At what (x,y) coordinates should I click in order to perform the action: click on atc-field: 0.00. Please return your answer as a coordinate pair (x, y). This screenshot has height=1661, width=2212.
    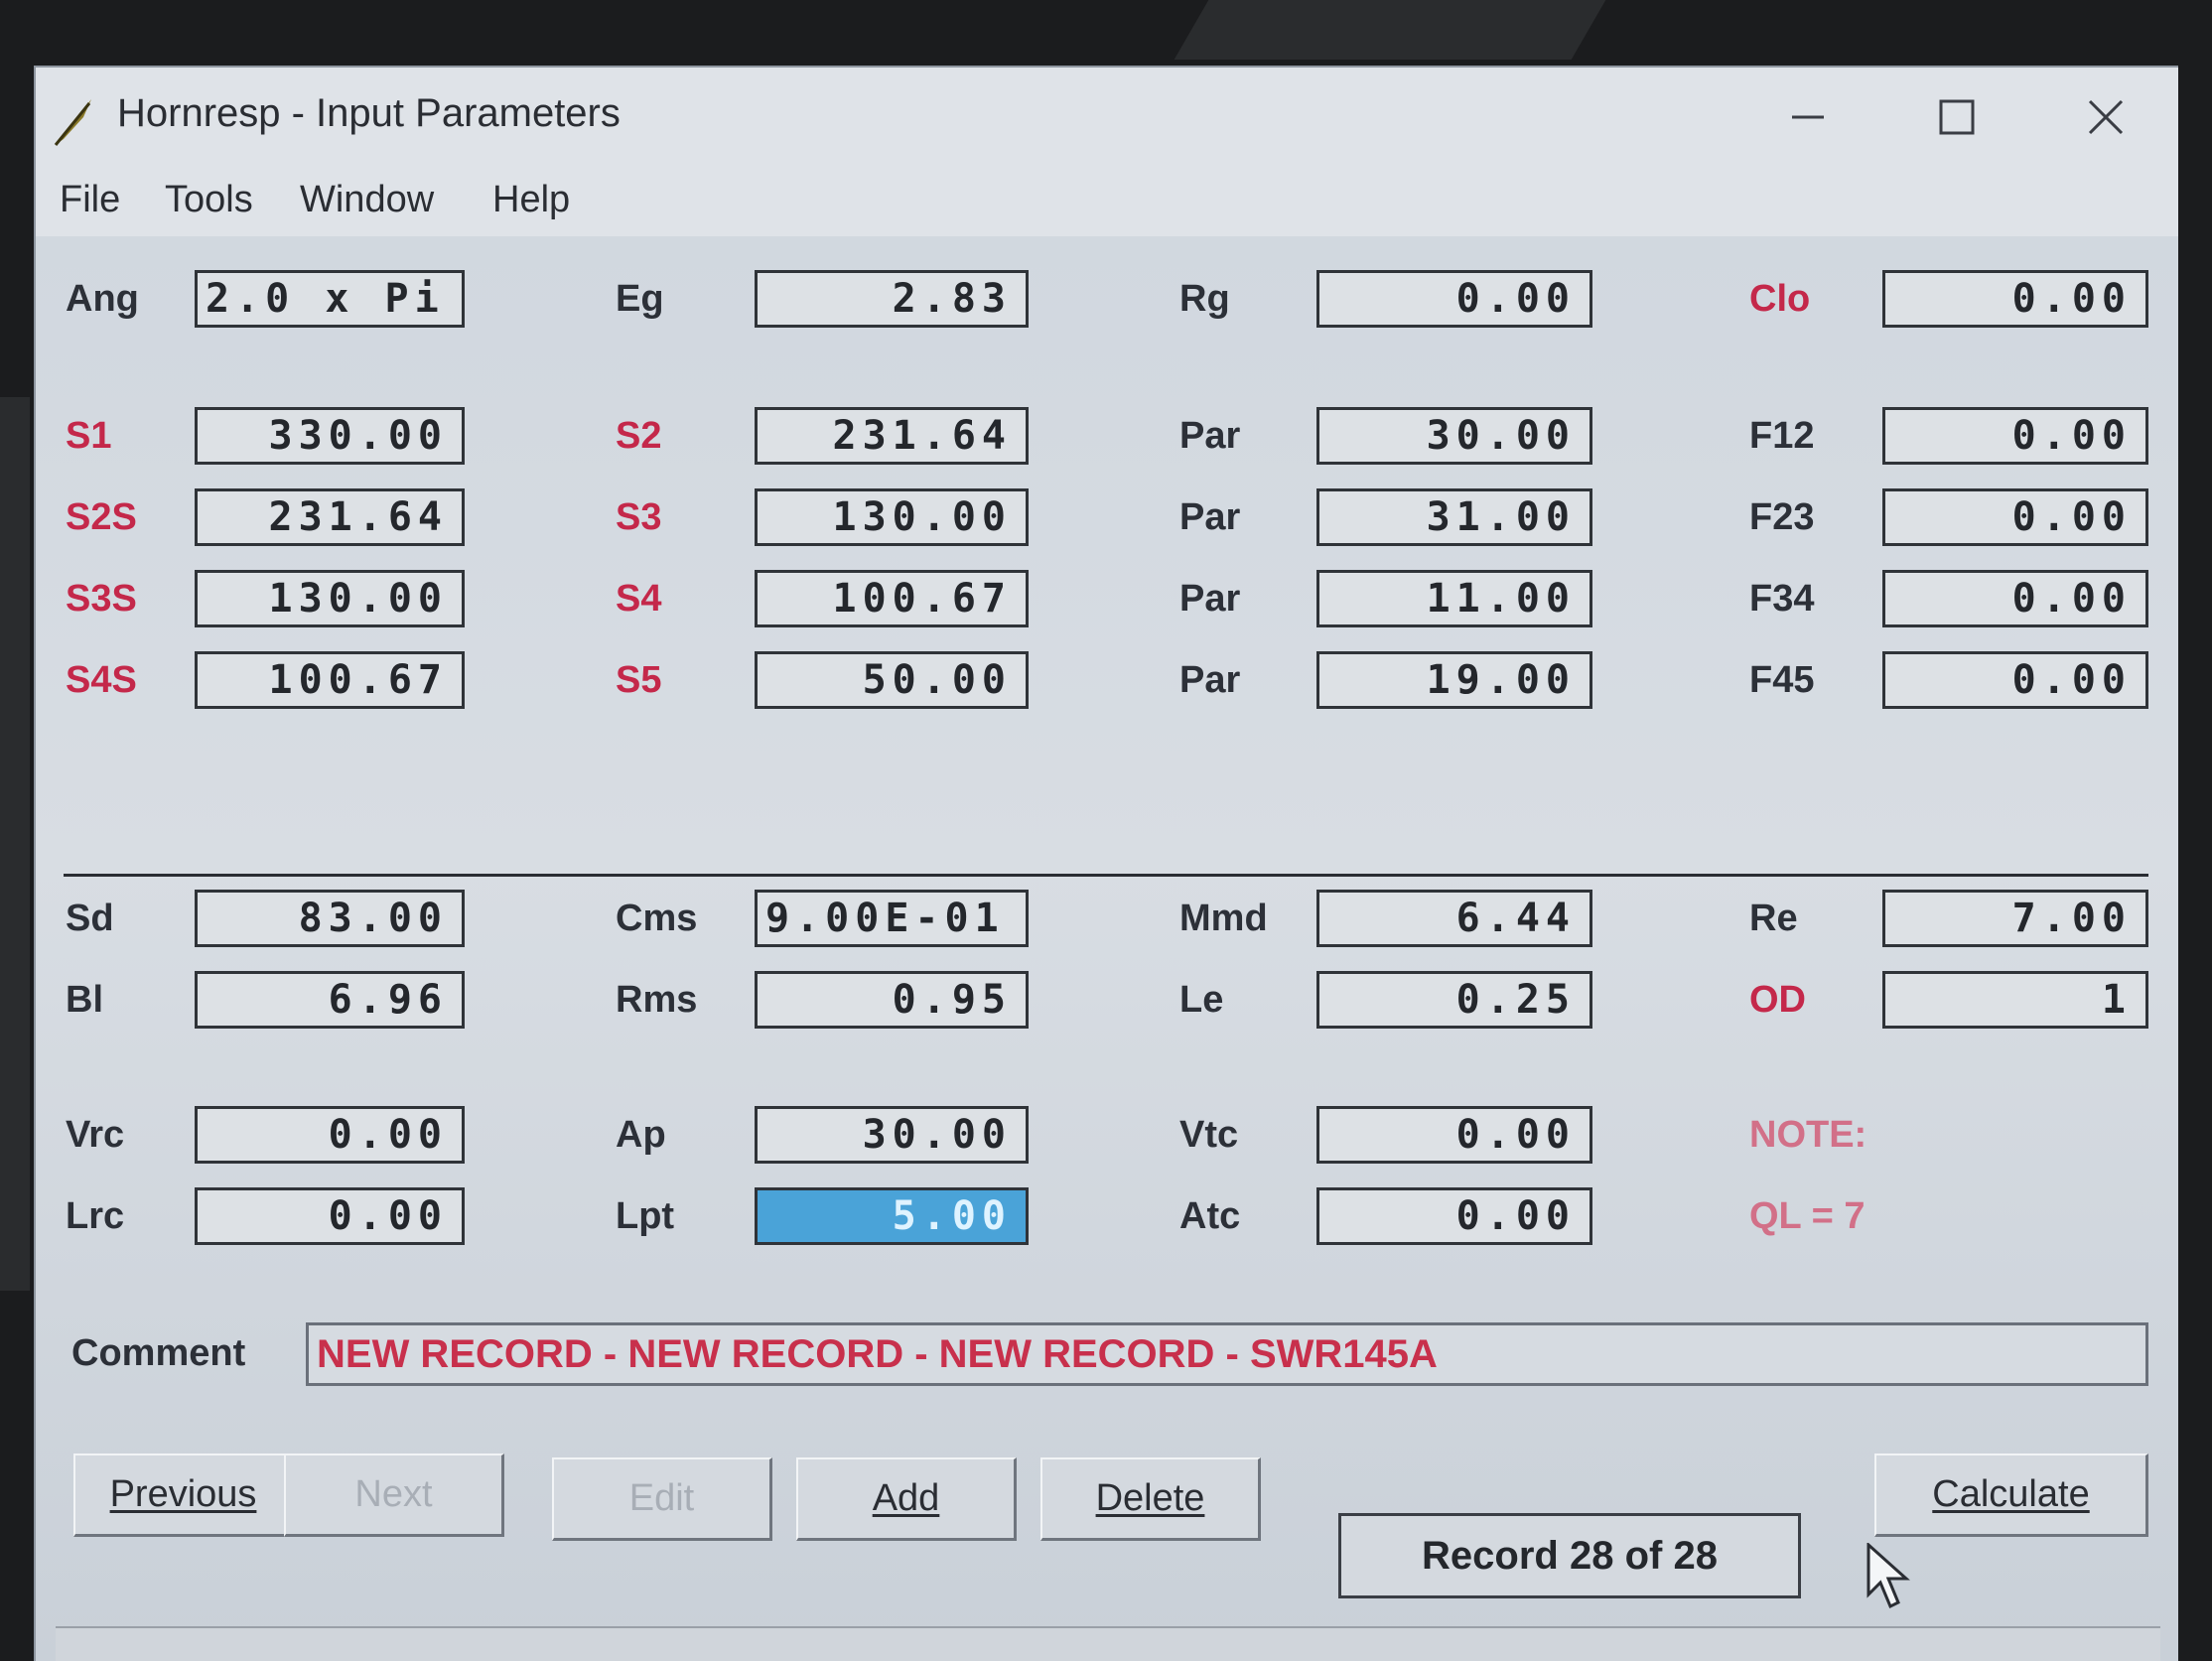
    Looking at the image, I should click on (1454, 1216).